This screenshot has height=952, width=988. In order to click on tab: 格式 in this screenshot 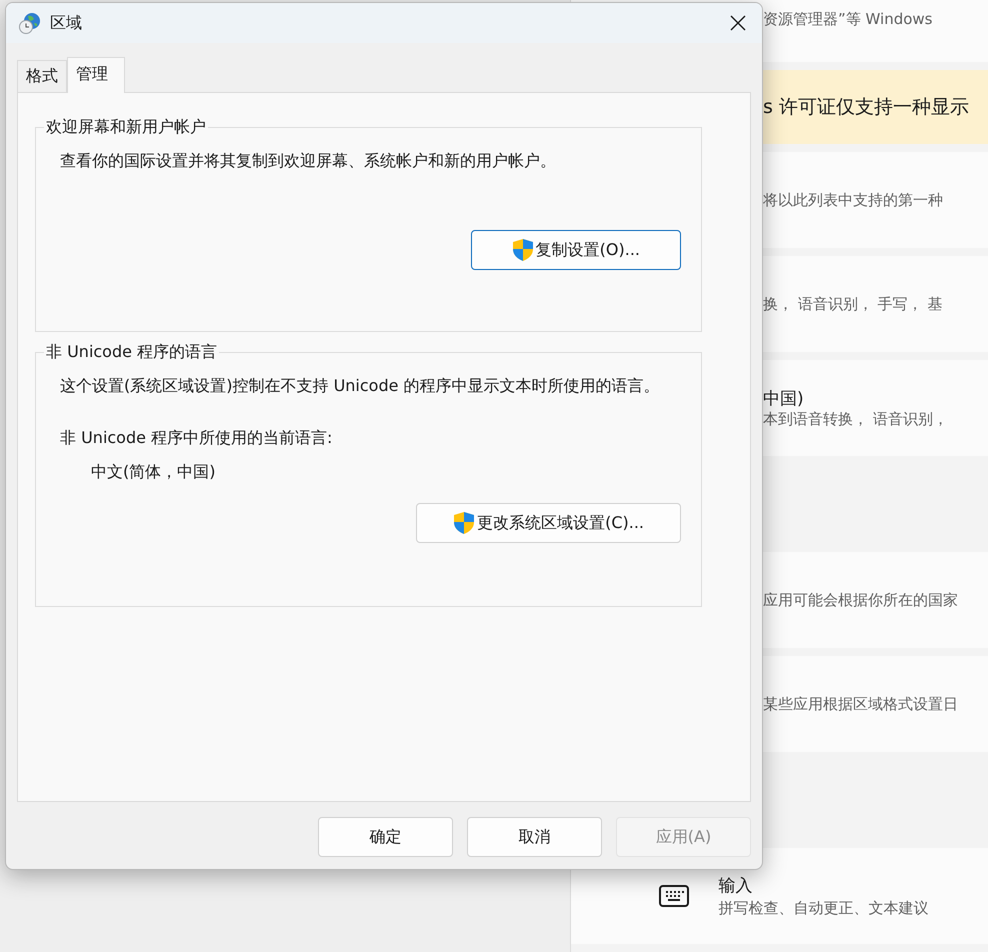, I will do `click(42, 76)`.